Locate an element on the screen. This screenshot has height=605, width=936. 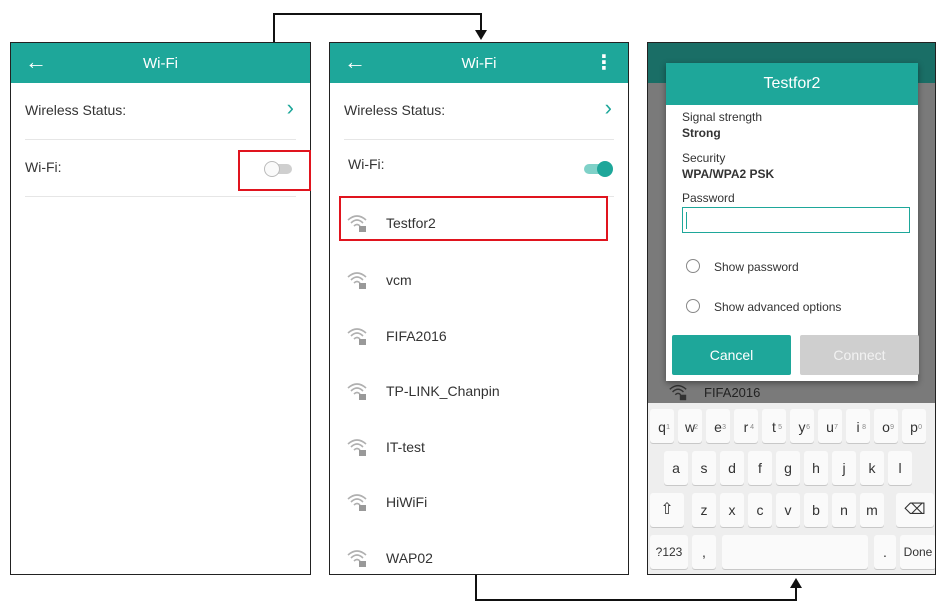
network-item: TP-LINK_Chanpin is located at coordinates (479, 393).